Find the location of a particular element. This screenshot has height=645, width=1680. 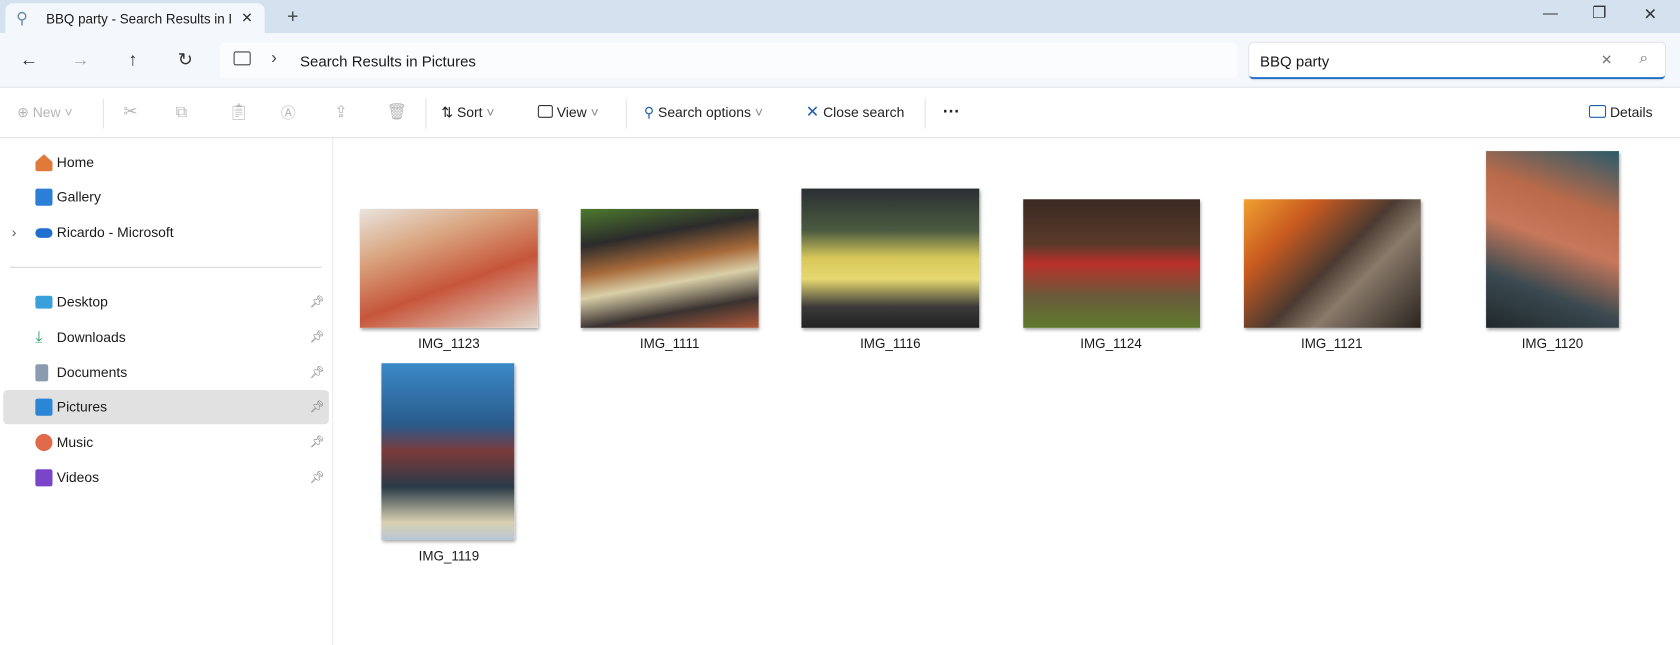

sidebar-item-home: Home is located at coordinates (166, 163).